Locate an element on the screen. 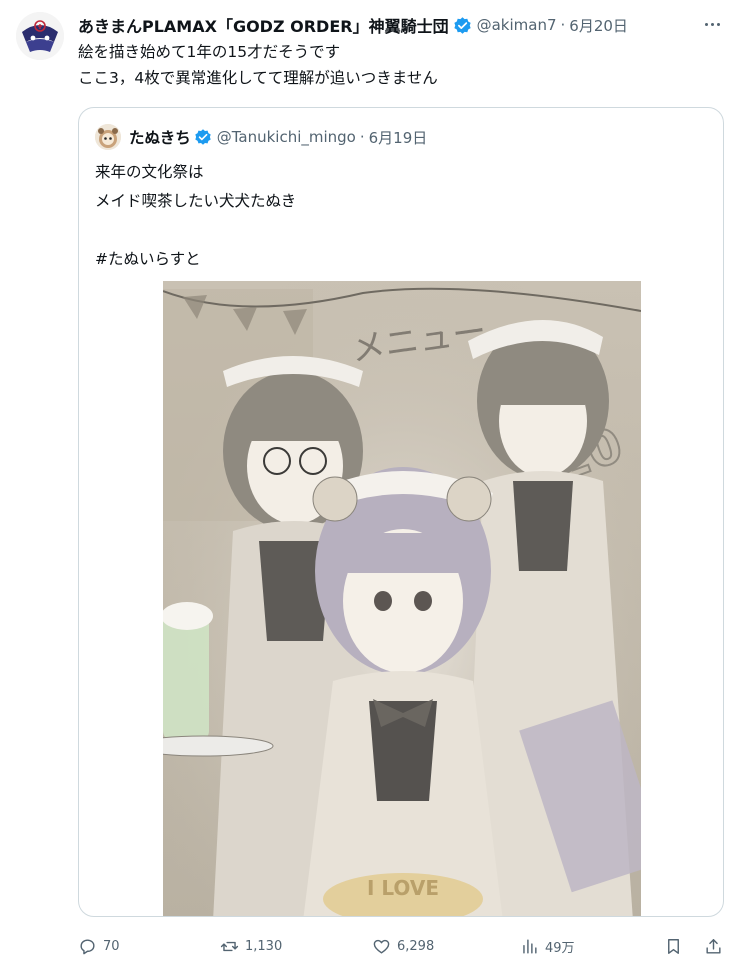 This screenshot has height=970, width=736. repost-icon is located at coordinates (229, 946).